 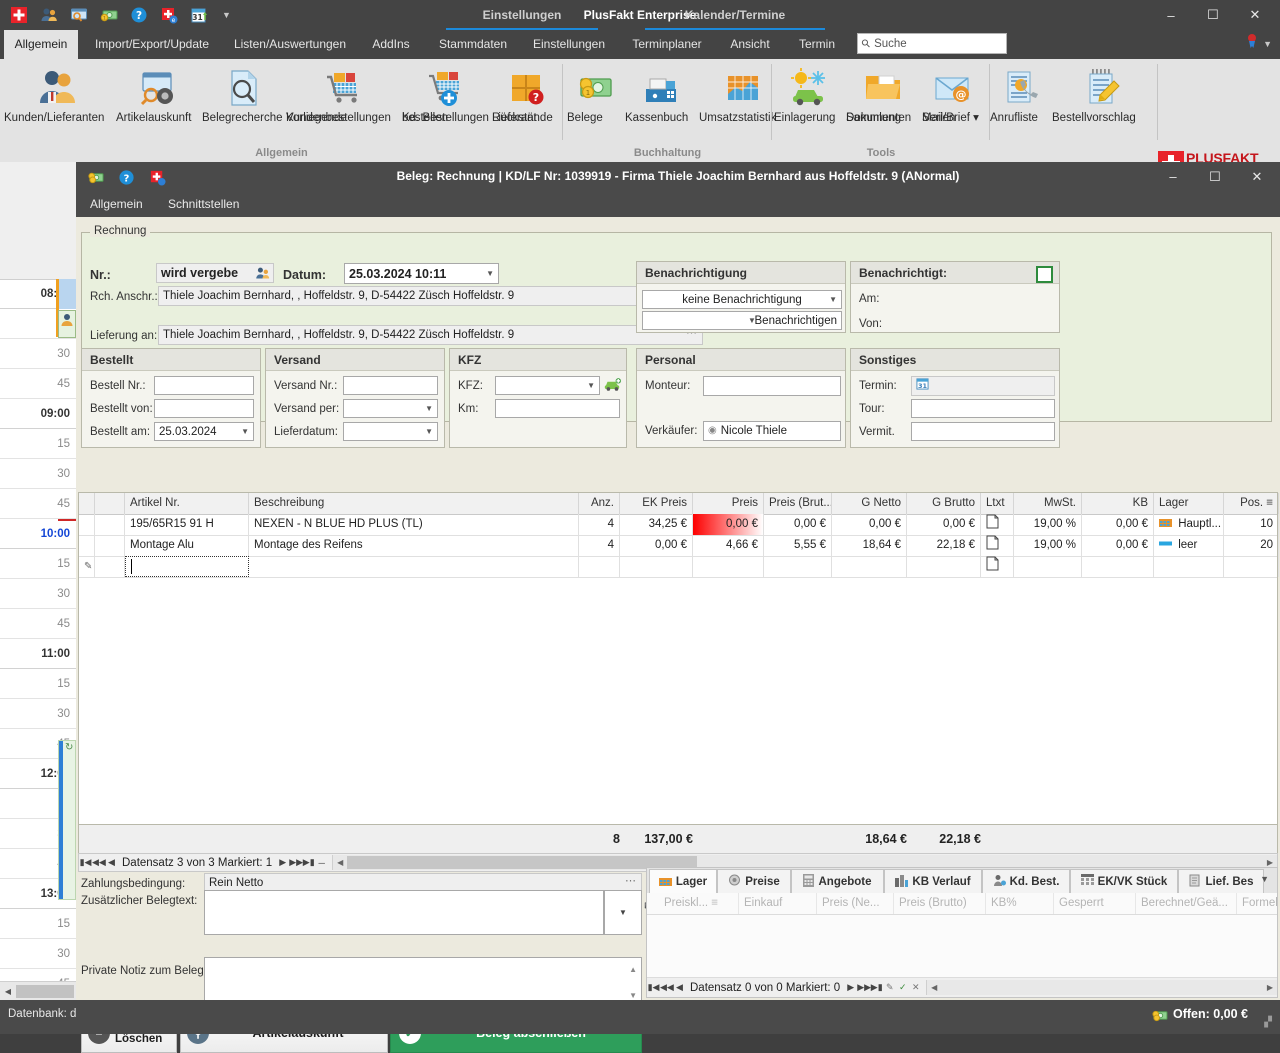 I want to click on cell-pos: 10, so click(x=1251, y=524).